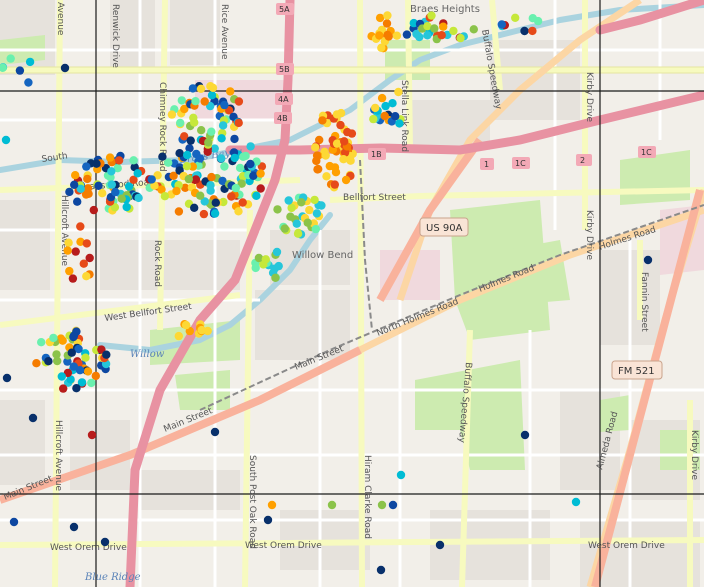  I want to click on exit-4a: 4A, so click(283, 99).